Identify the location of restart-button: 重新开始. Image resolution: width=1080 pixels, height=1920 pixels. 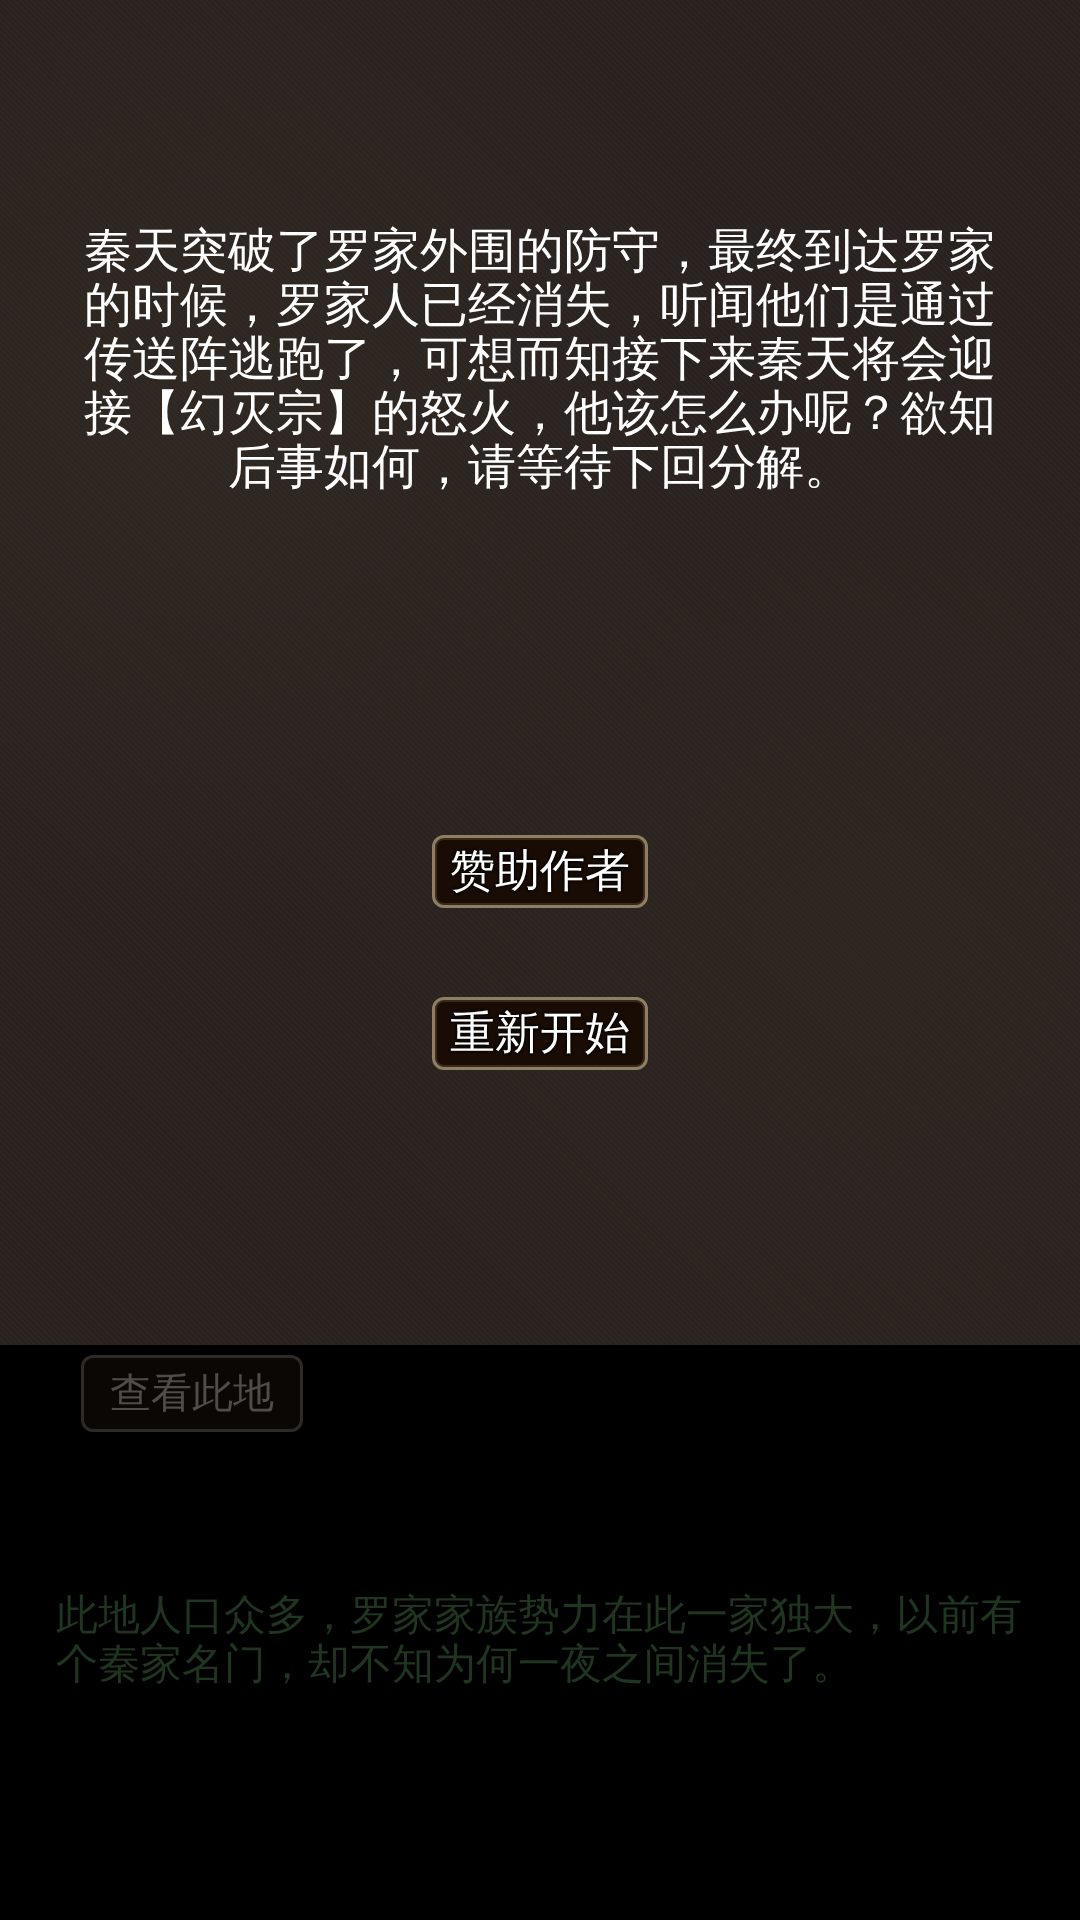
(540, 1033).